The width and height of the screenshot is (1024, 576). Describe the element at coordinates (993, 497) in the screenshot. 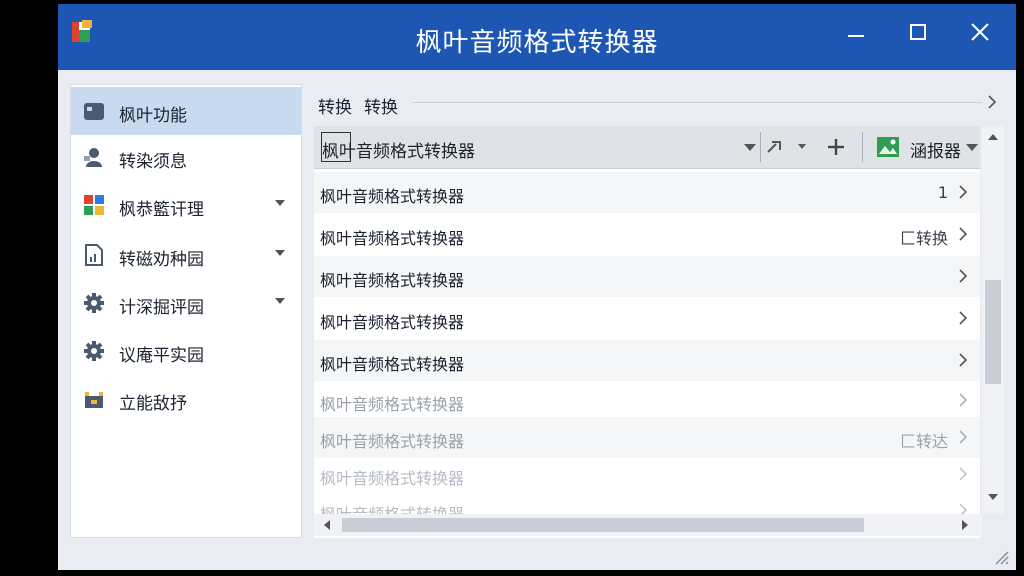

I see `scroll-down-icon` at that location.